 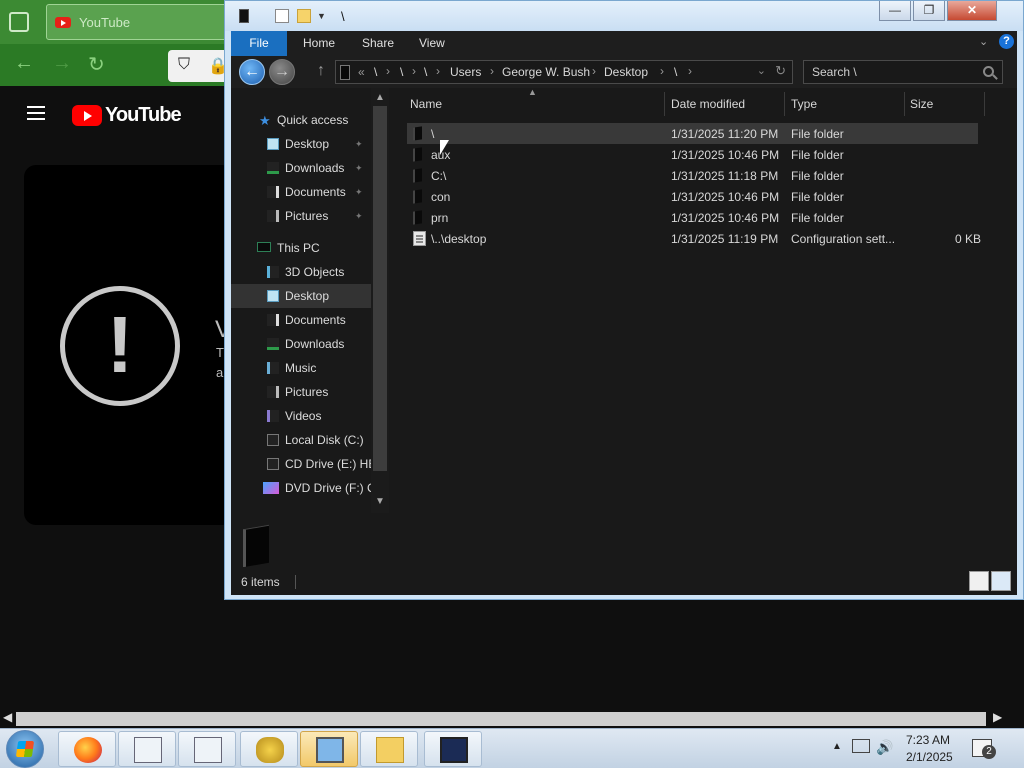 I want to click on tab-view: View, so click(x=432, y=43).